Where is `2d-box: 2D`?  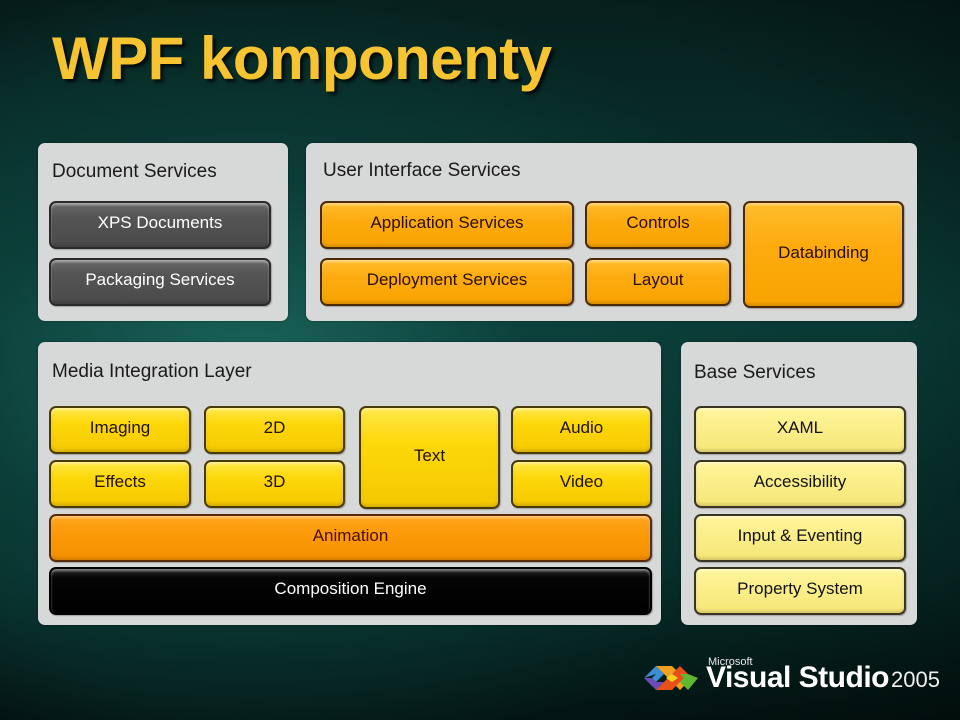 2d-box: 2D is located at coordinates (274, 430).